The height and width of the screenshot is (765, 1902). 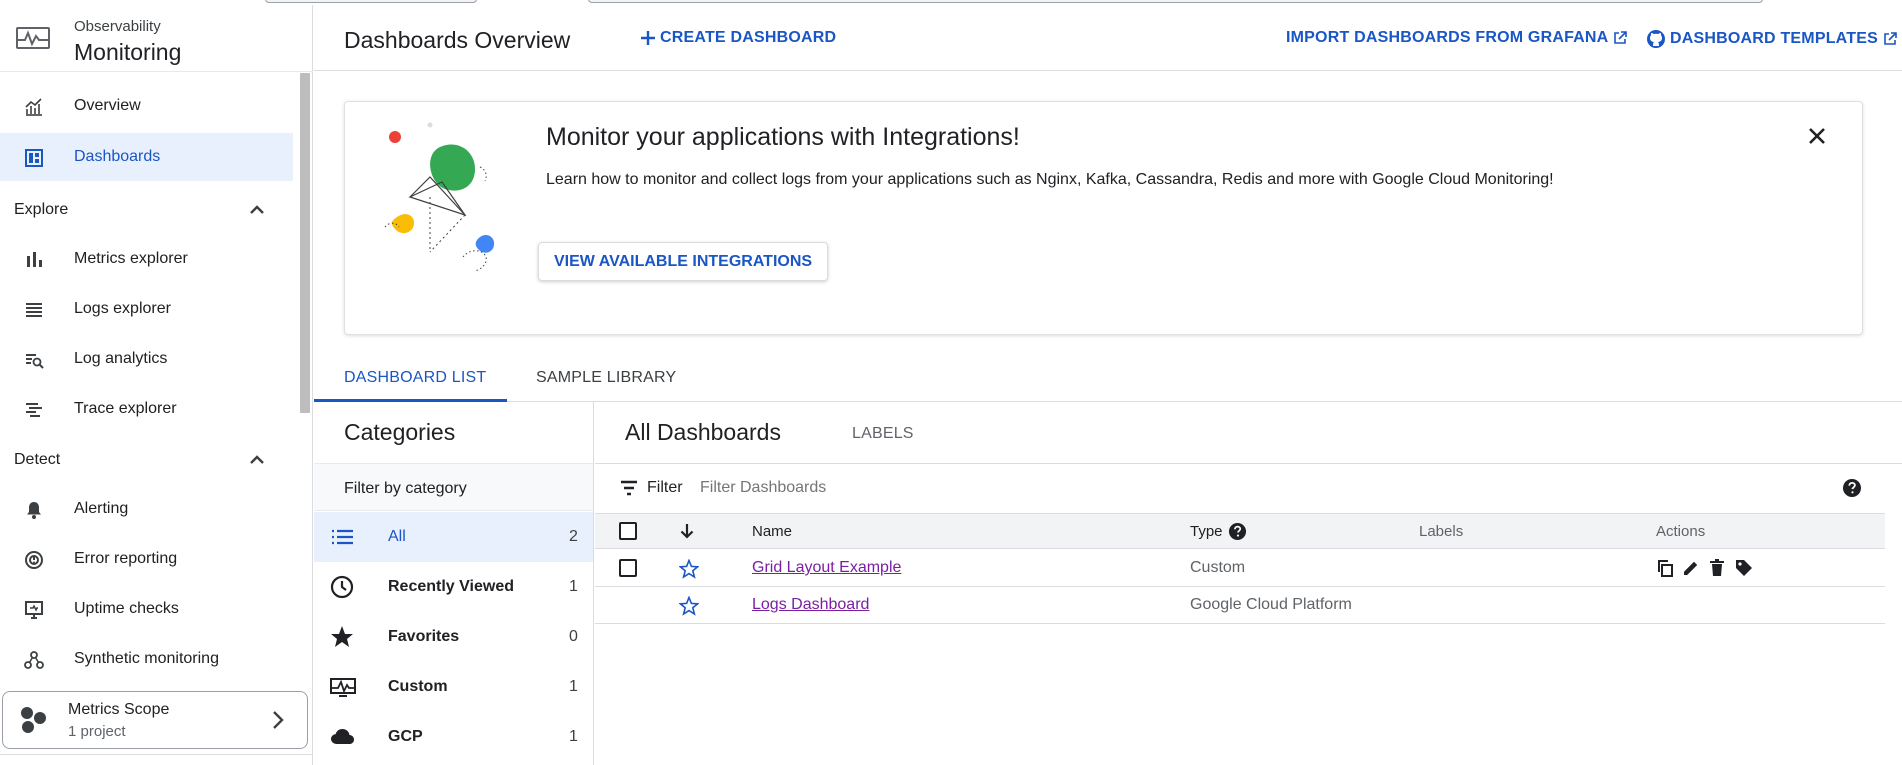 I want to click on chart-line-icon, so click(x=34, y=107).